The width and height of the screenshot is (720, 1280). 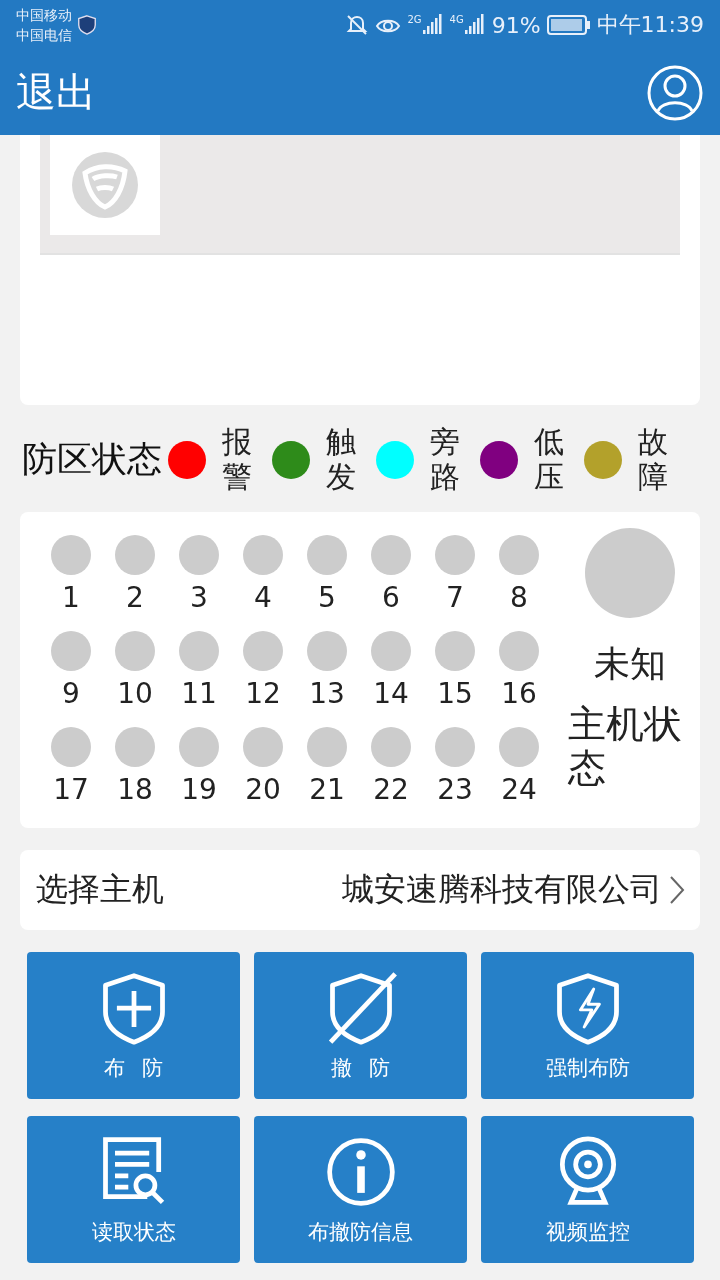 I want to click on zone-number: 5, so click(x=327, y=597).